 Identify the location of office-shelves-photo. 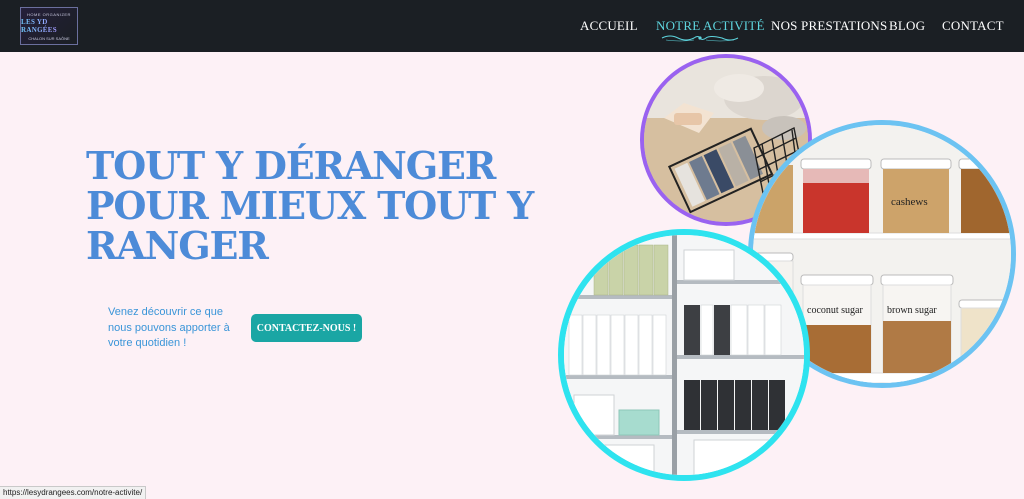
(684, 355).